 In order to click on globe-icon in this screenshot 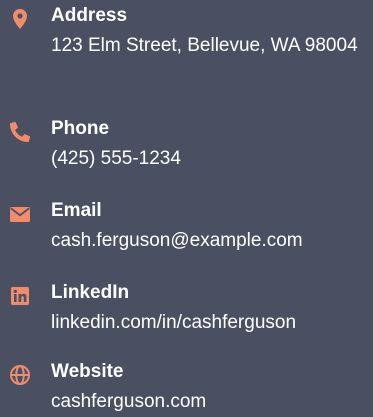, I will do `click(20, 375)`.